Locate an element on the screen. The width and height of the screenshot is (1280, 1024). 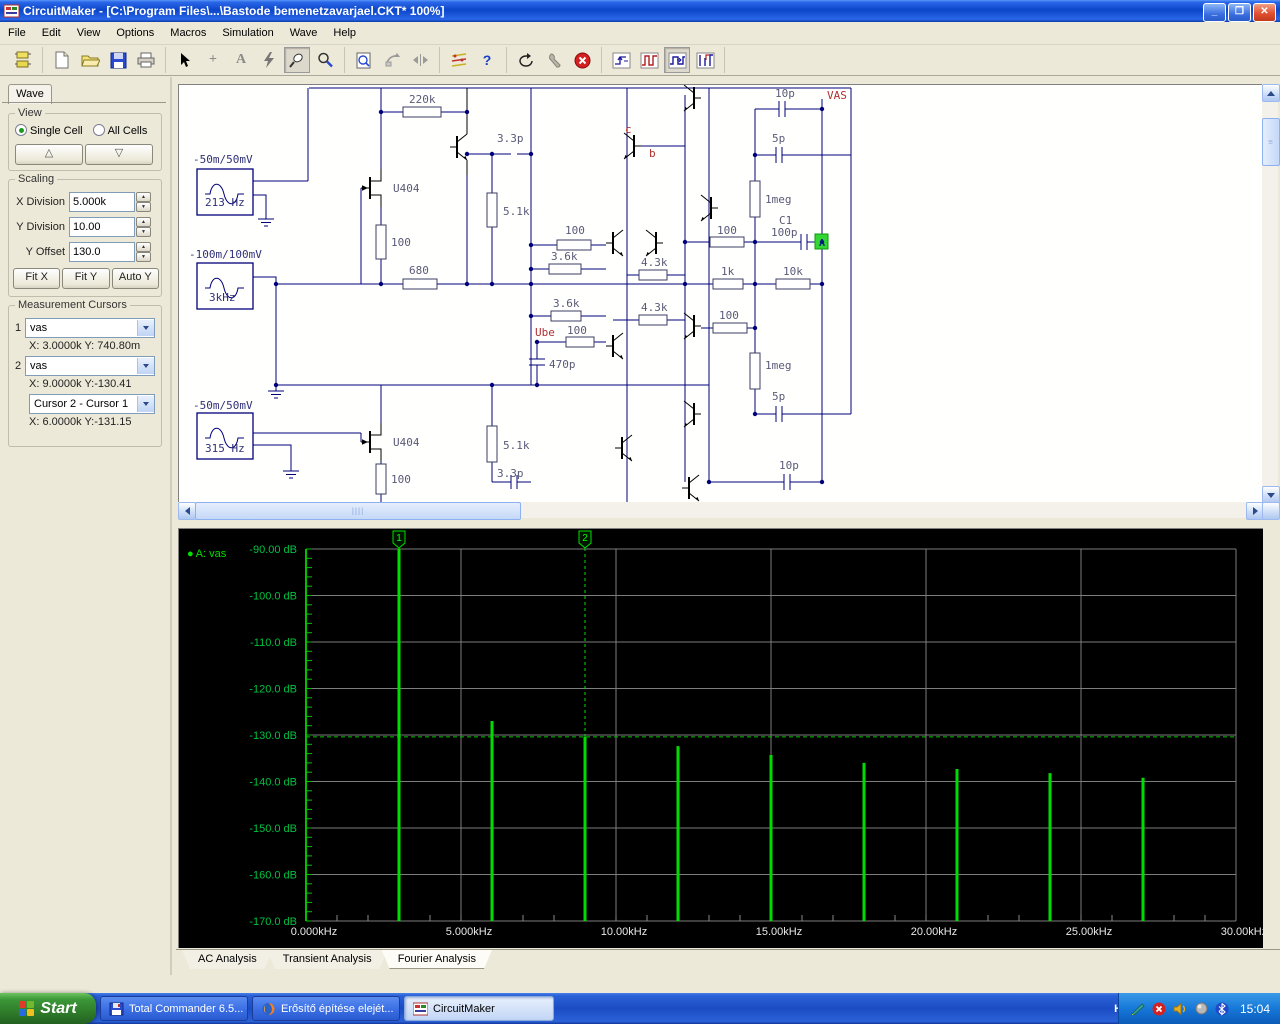
probe-icon is located at coordinates (296, 60).